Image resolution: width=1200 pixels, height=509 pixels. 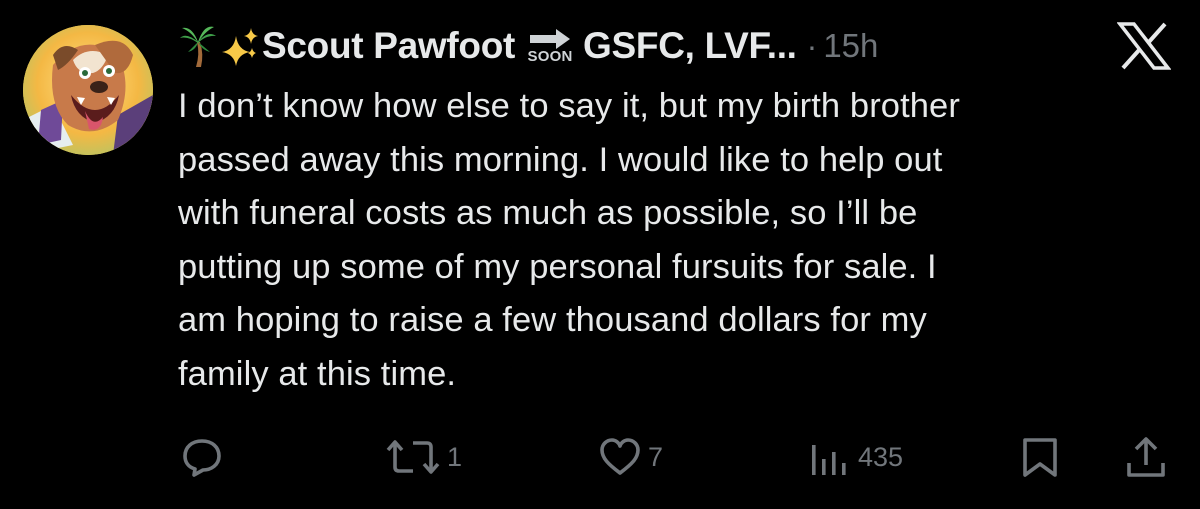 I want to click on palm-tree-icon, so click(x=198, y=46).